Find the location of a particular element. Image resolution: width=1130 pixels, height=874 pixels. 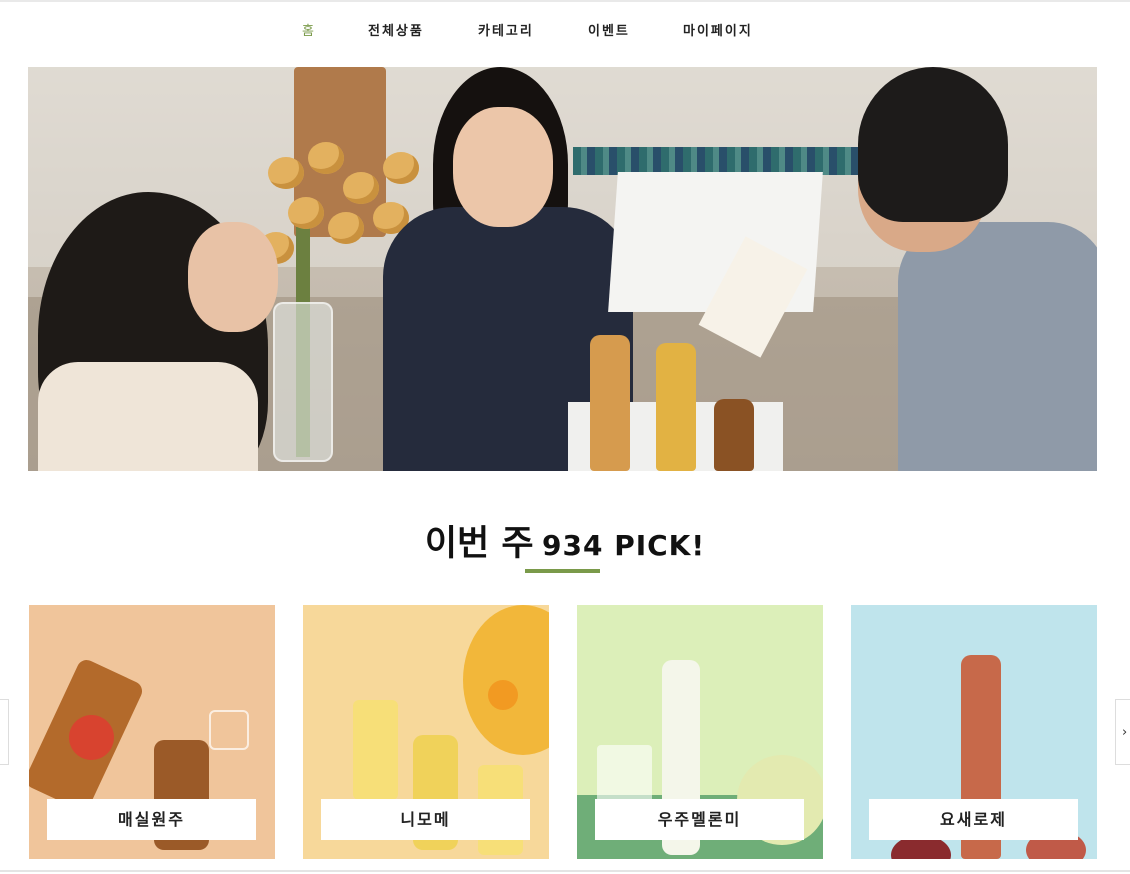

main-nav: 홈 전체상품 카테고리 이벤트 마이페이지 is located at coordinates (565, 29).